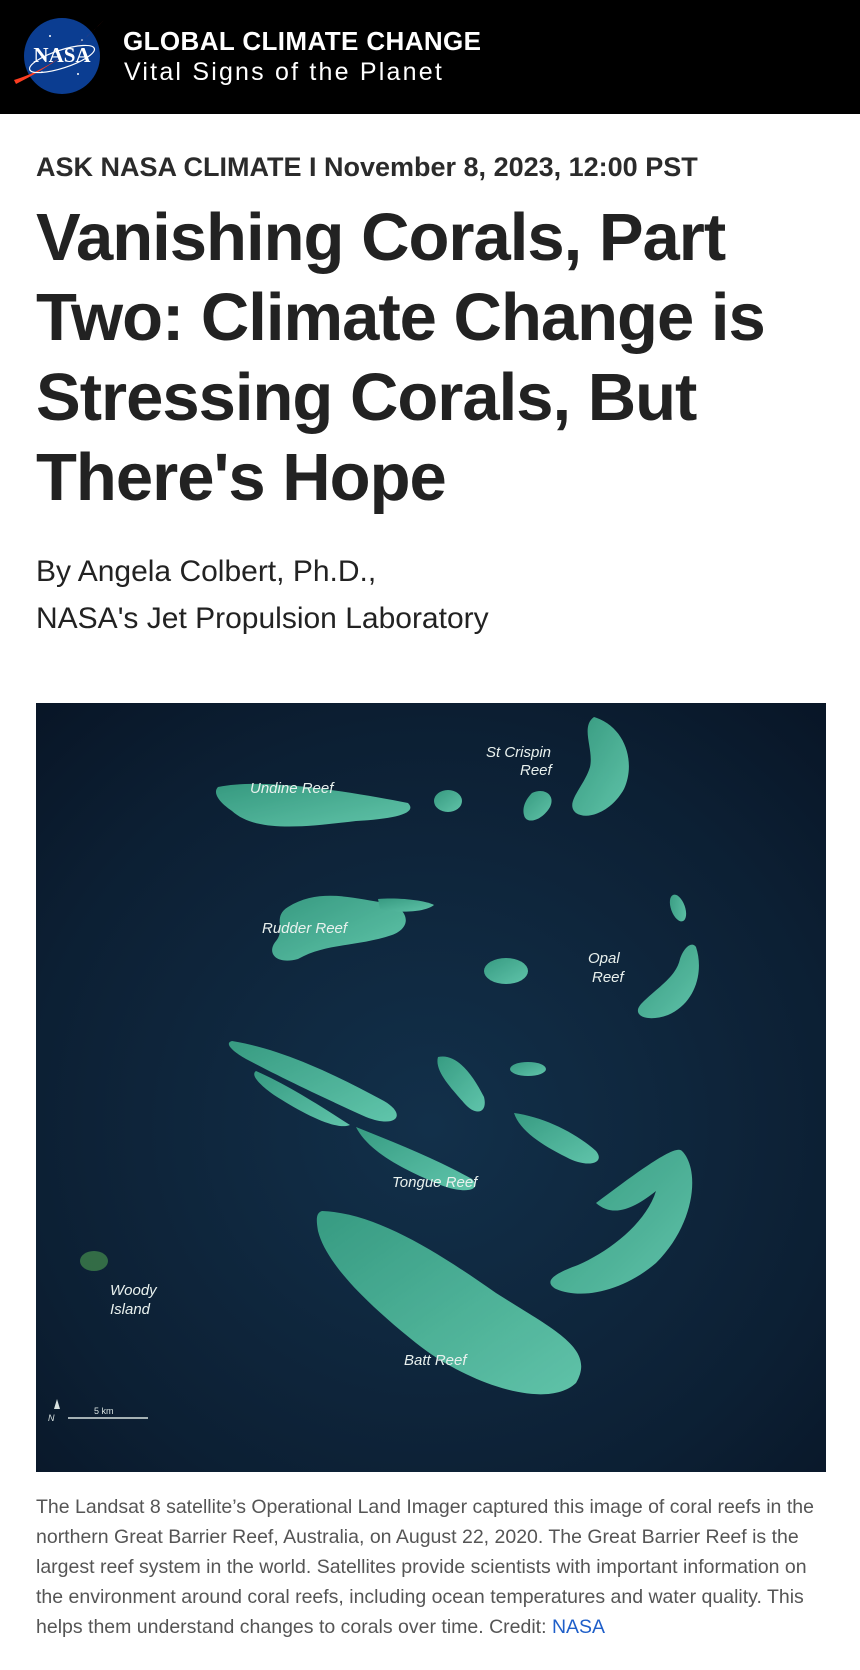 The width and height of the screenshot is (860, 1670). What do you see at coordinates (302, 41) in the screenshot?
I see `site-name: GLOBAL CLIMATE CHANGE` at bounding box center [302, 41].